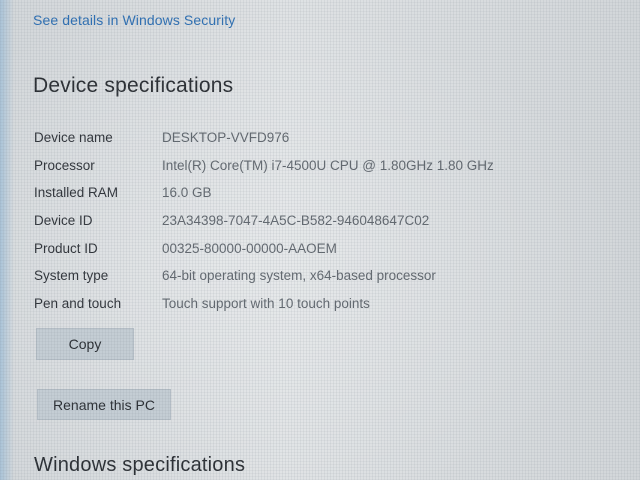 This screenshot has height=480, width=640. I want to click on windows-security-link: See details in Windows Security, so click(134, 20).